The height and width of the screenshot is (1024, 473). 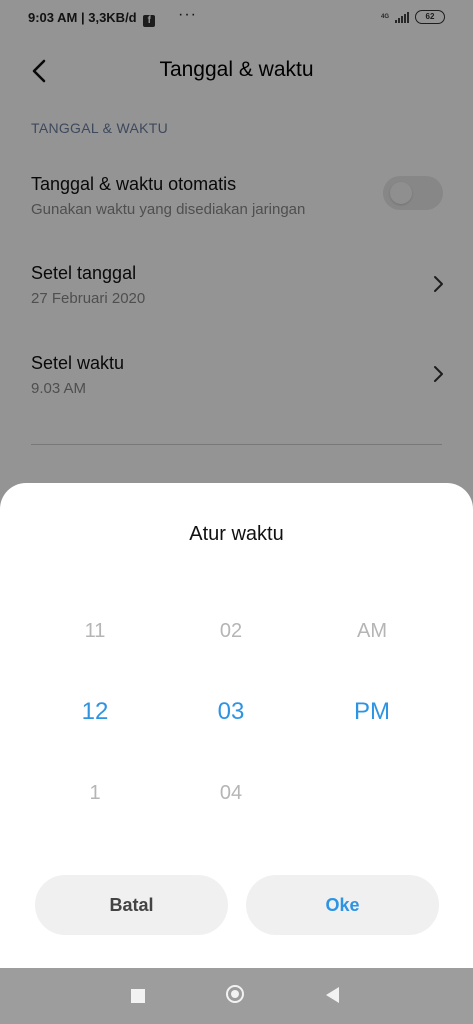 What do you see at coordinates (95, 631) in the screenshot?
I see `hour-prev: 11` at bounding box center [95, 631].